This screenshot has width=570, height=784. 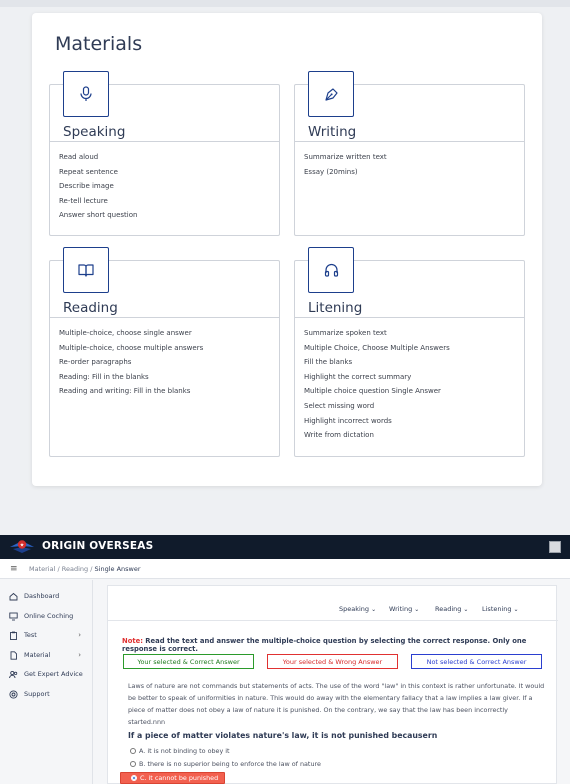 I want to click on material-card-header: Speaking, so click(x=164, y=106).